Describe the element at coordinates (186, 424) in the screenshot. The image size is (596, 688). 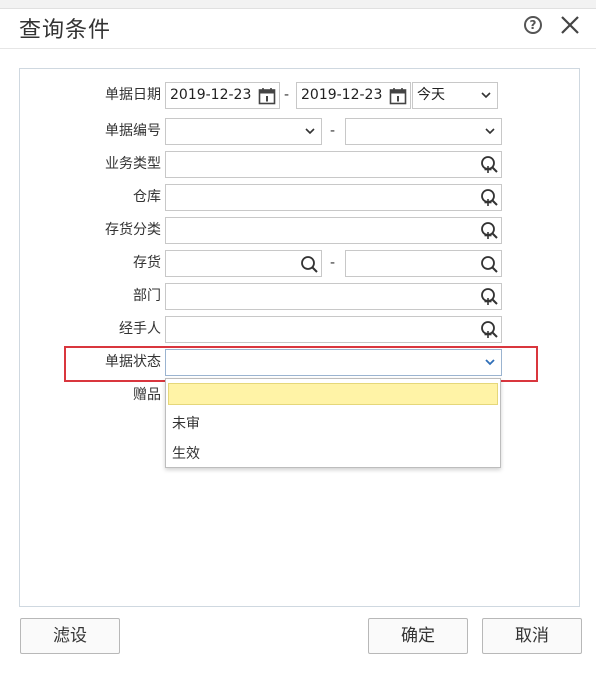
I see `dropdown-option-unaudited: 未审` at that location.